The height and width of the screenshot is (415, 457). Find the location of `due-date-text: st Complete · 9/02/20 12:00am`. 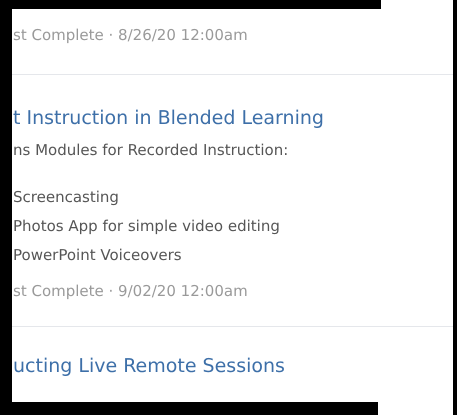

due-date-text: st Complete · 9/02/20 12:00am is located at coordinates (131, 291).